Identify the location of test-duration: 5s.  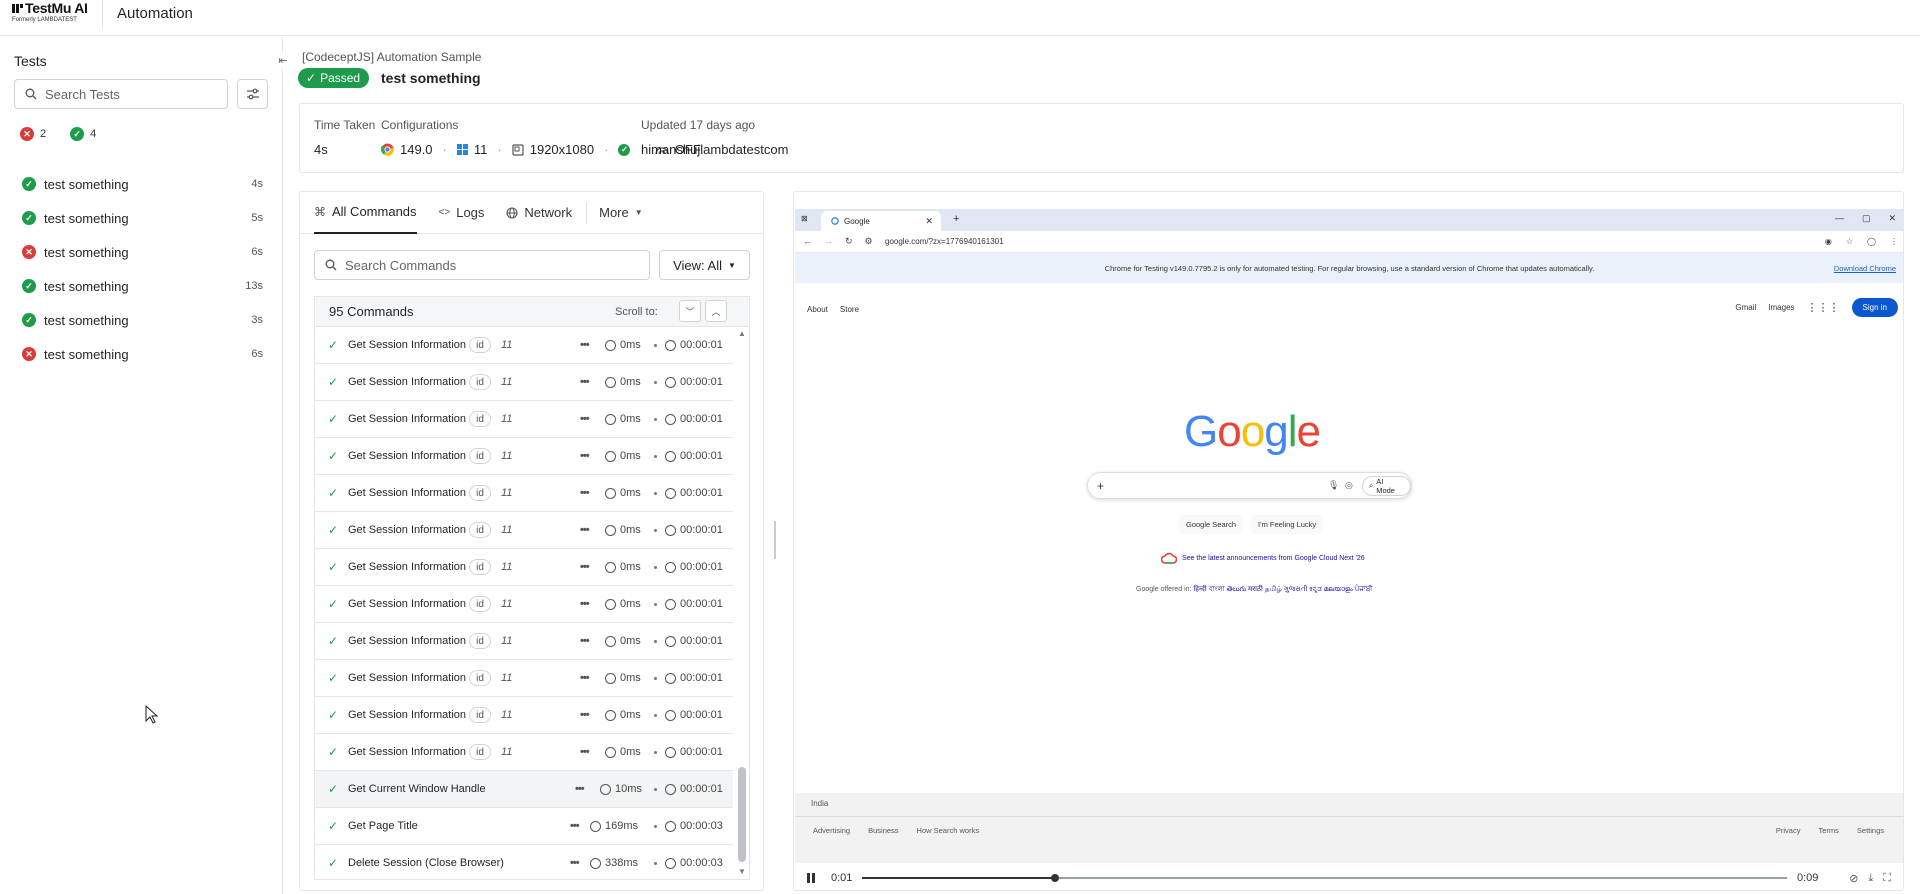
(257, 218).